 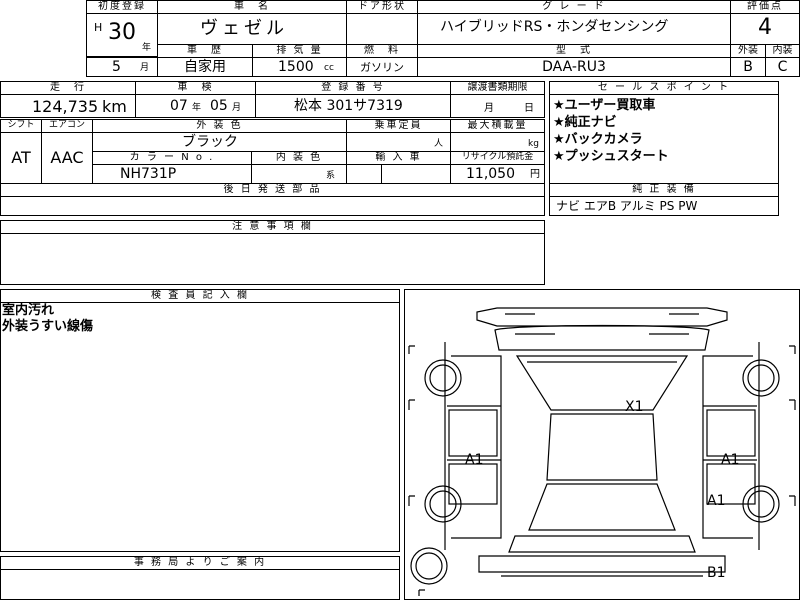 What do you see at coordinates (114, 106) in the screenshot?
I see `mileage-unit: km` at bounding box center [114, 106].